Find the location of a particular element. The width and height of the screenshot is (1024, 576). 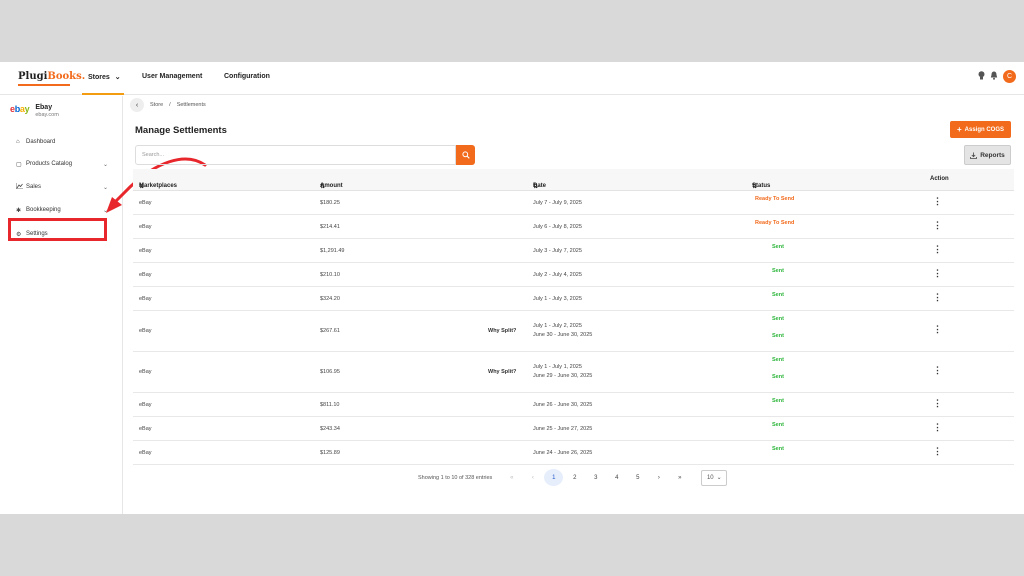

next-page-icon: › is located at coordinates (658, 477).